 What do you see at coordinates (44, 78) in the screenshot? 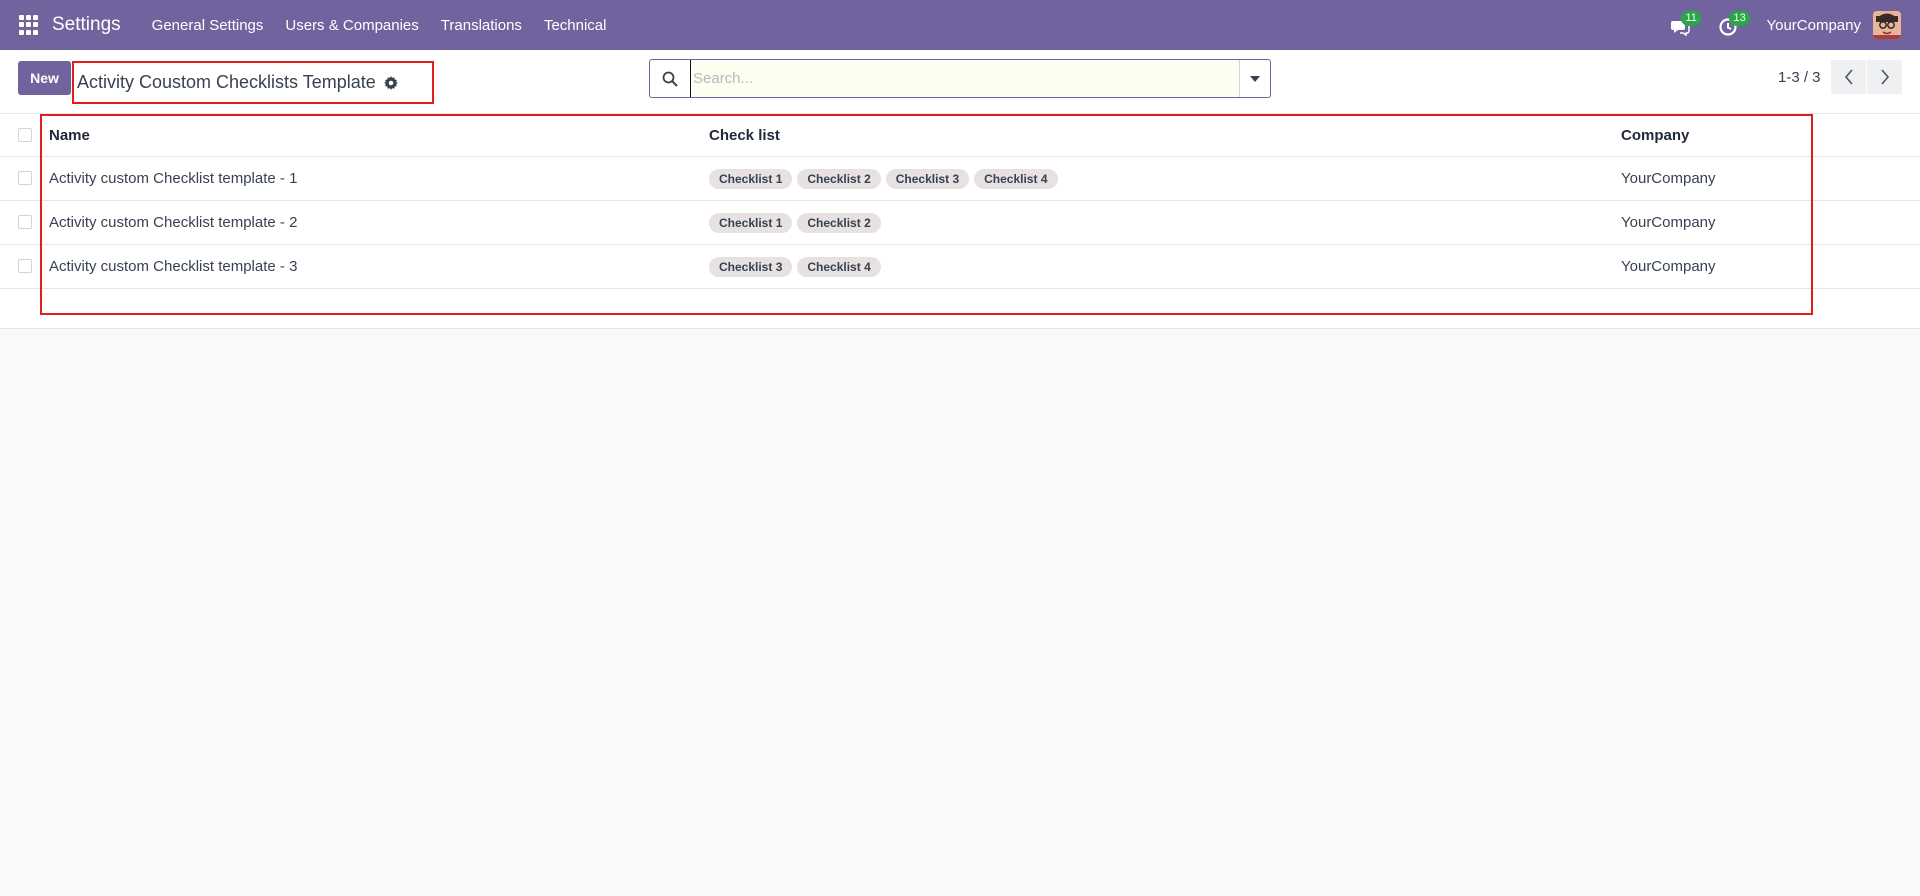
I see `new-button: New` at bounding box center [44, 78].